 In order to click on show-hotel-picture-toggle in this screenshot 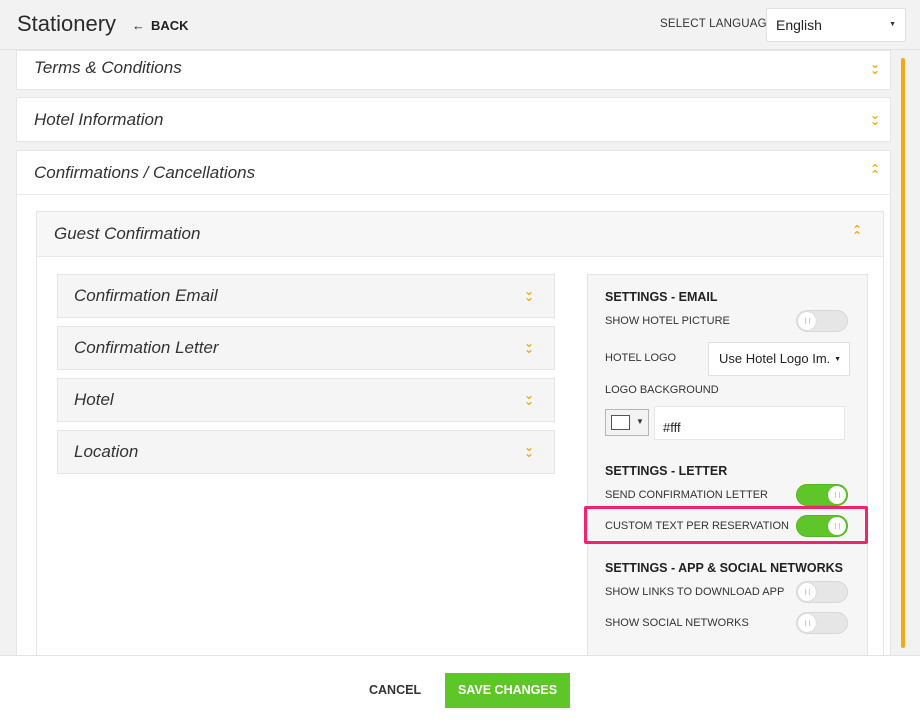, I will do `click(822, 321)`.